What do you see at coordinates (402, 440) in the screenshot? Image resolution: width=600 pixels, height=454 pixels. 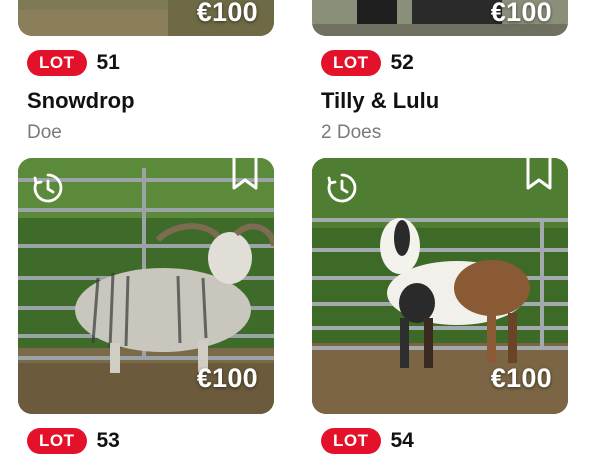 I see `lot-number: 54` at bounding box center [402, 440].